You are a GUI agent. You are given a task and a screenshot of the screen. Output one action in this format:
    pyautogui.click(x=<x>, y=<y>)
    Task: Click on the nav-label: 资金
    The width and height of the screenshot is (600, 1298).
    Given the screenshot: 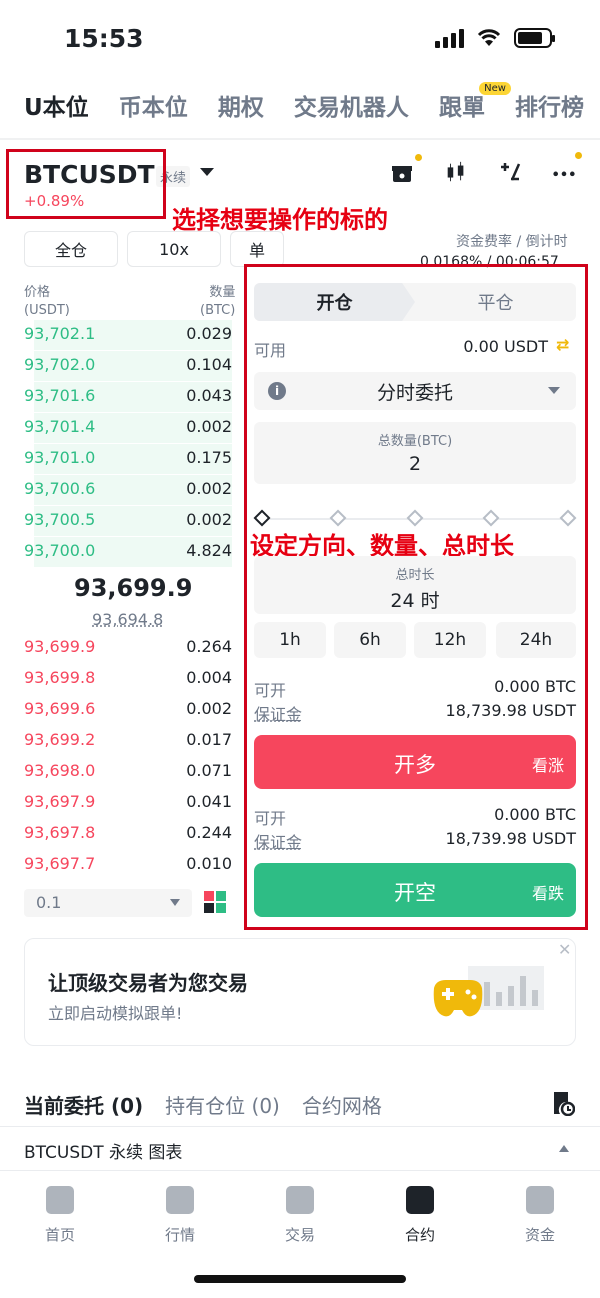 What is the action you would take?
    pyautogui.click(x=539, y=1235)
    